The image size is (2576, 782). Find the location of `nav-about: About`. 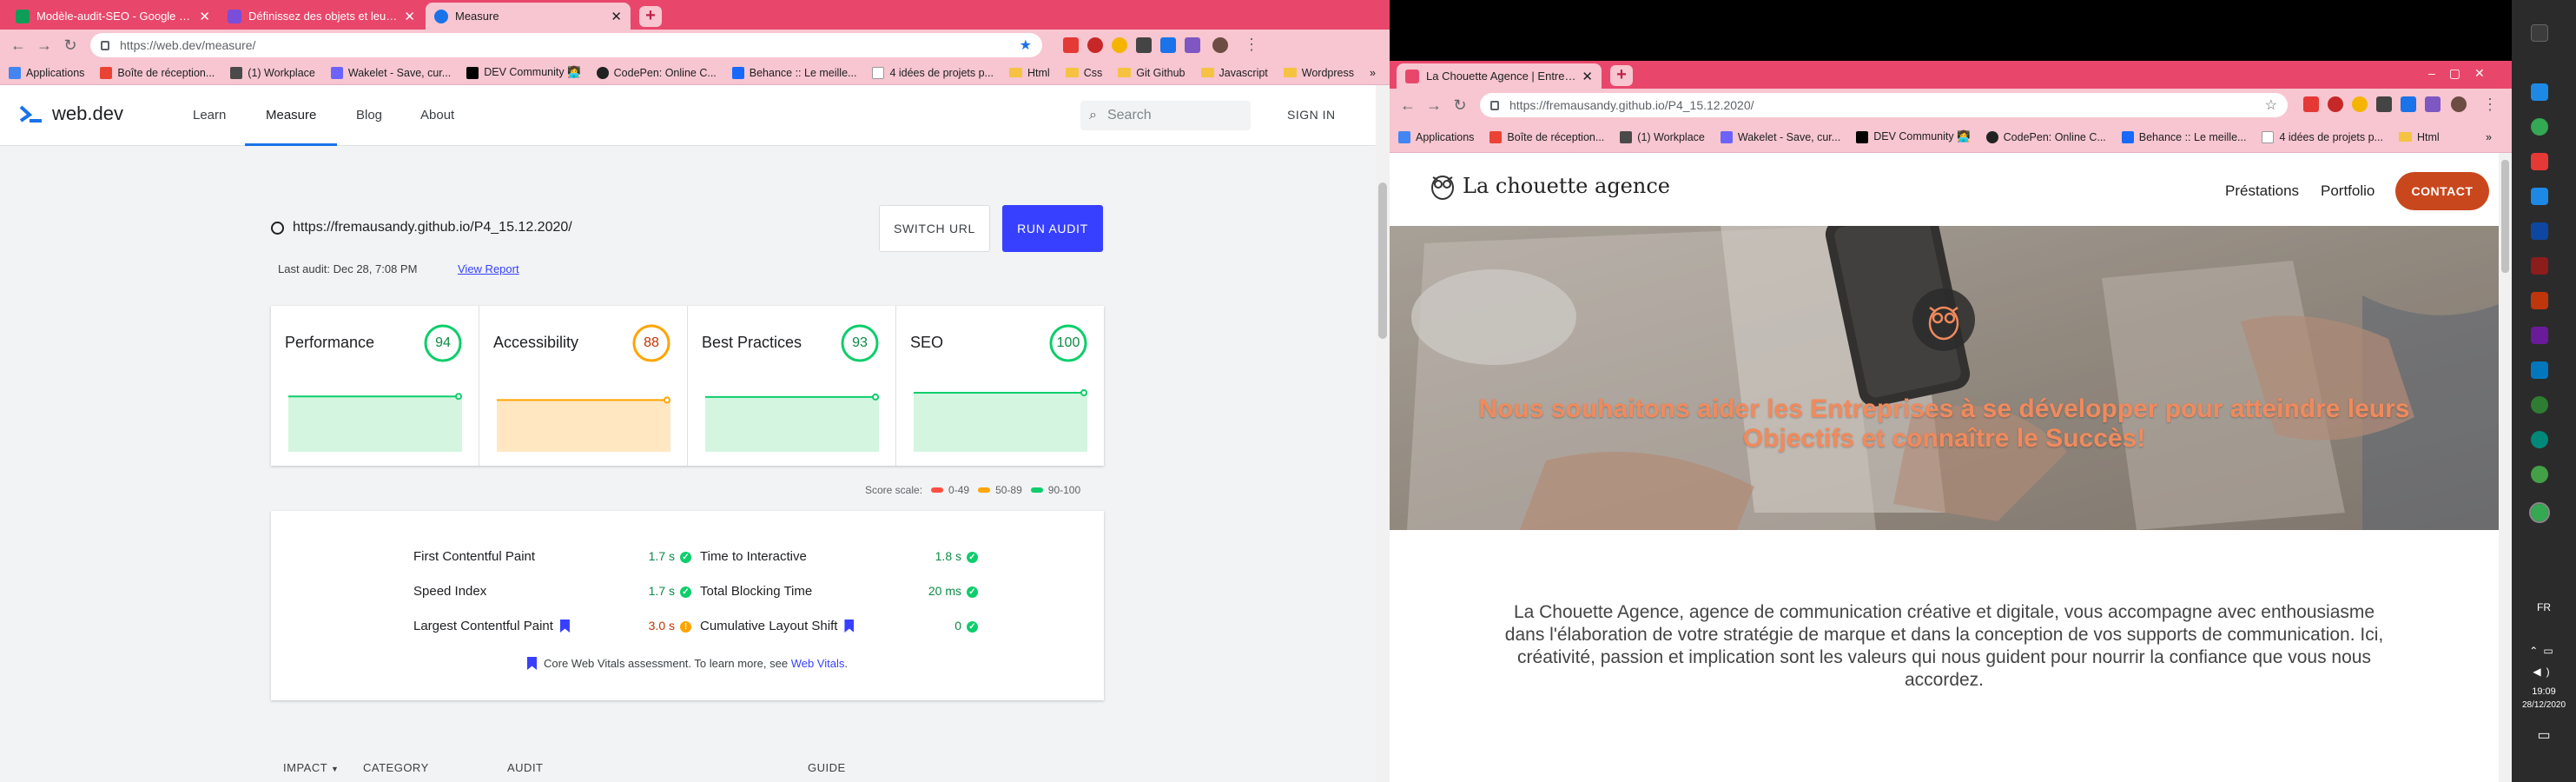

nav-about: About is located at coordinates (437, 116).